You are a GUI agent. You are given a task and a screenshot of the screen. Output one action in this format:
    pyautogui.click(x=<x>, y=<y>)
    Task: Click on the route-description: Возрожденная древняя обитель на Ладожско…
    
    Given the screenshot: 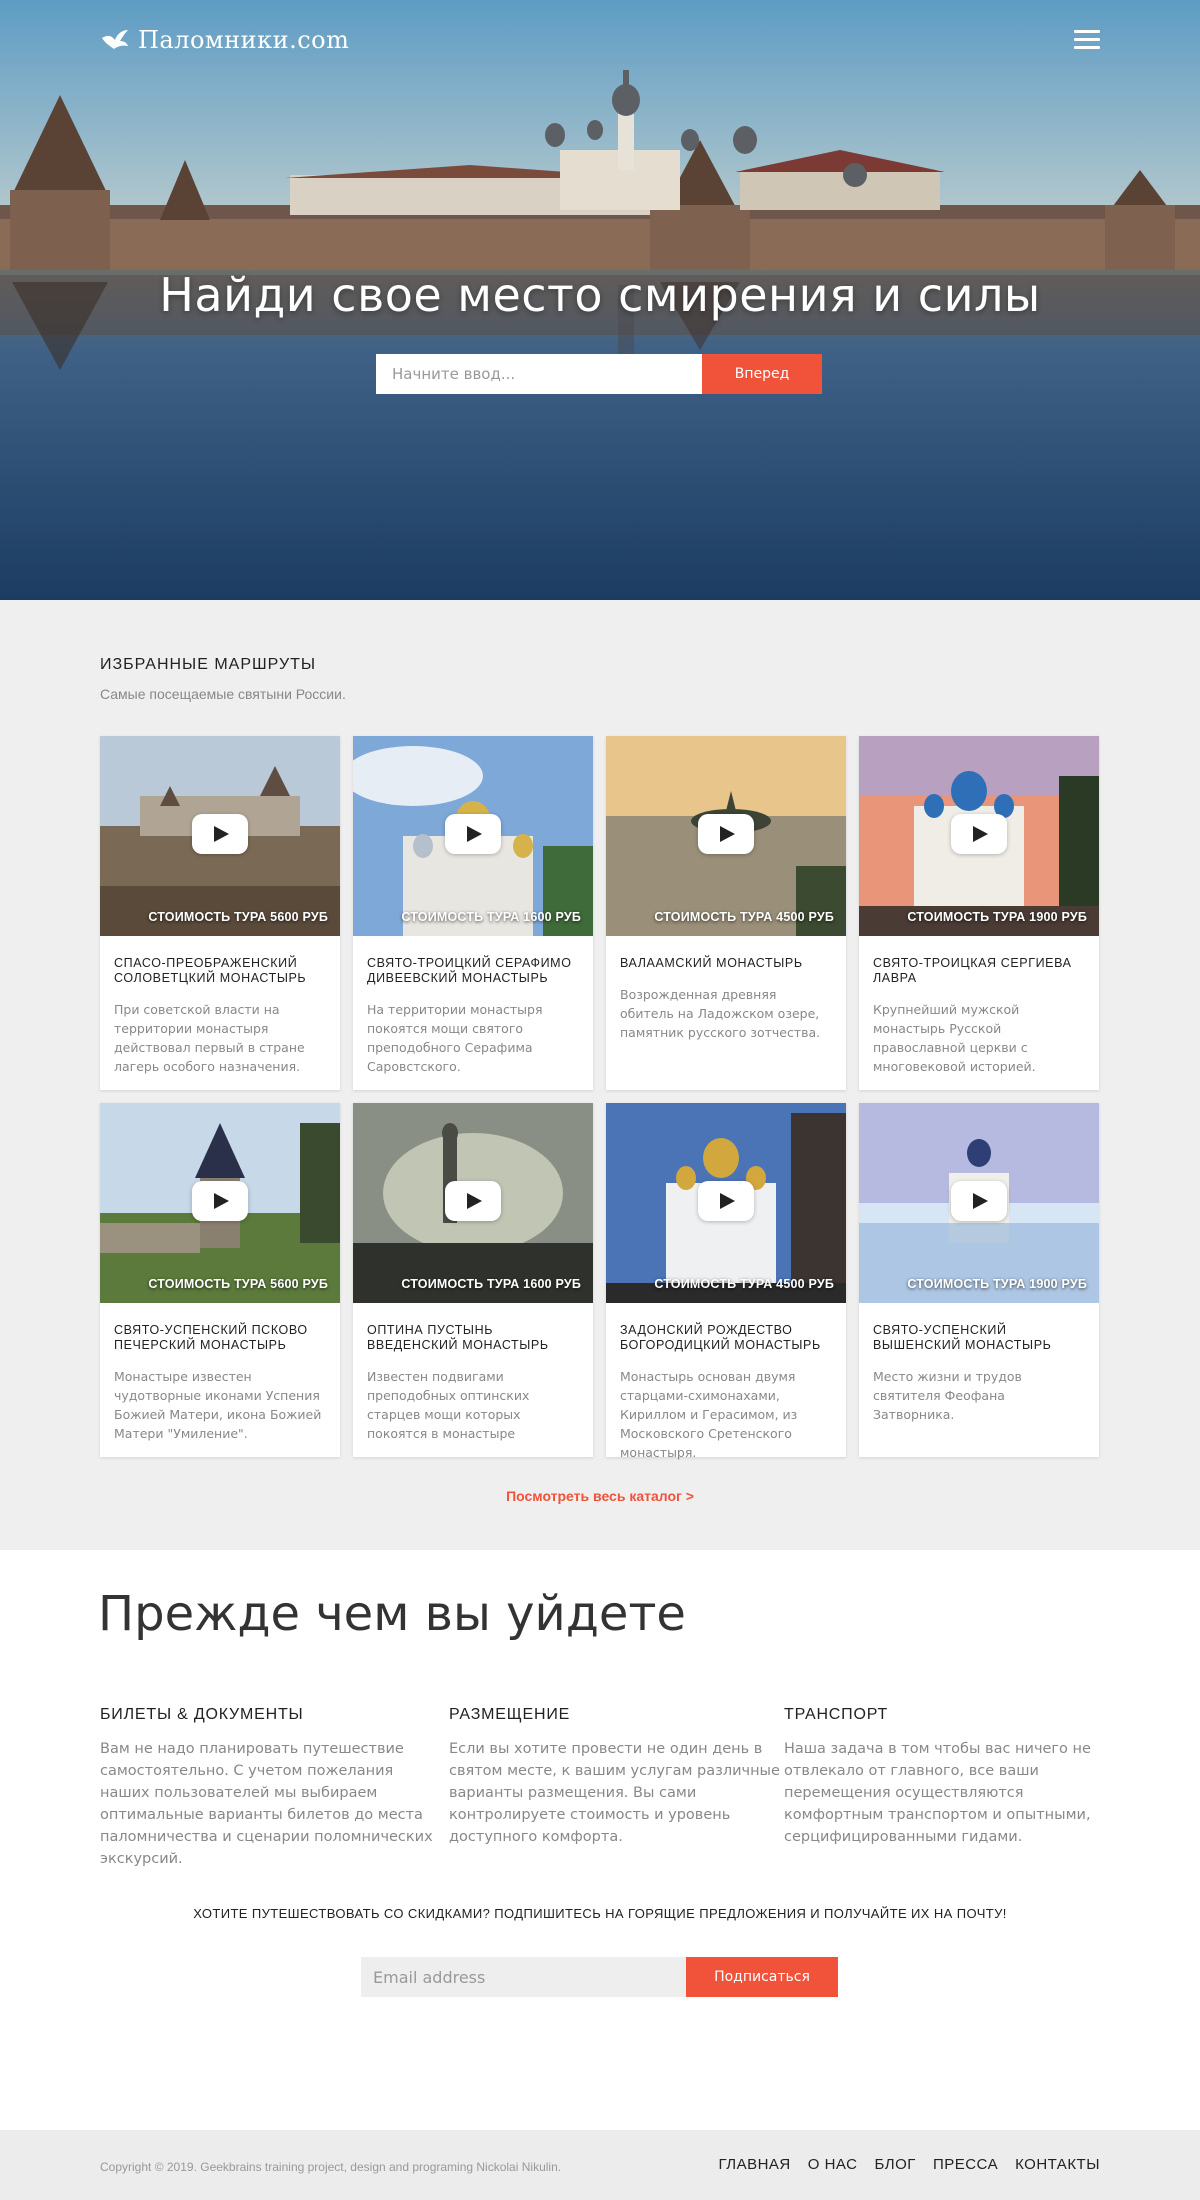 What is the action you would take?
    pyautogui.click(x=720, y=1013)
    